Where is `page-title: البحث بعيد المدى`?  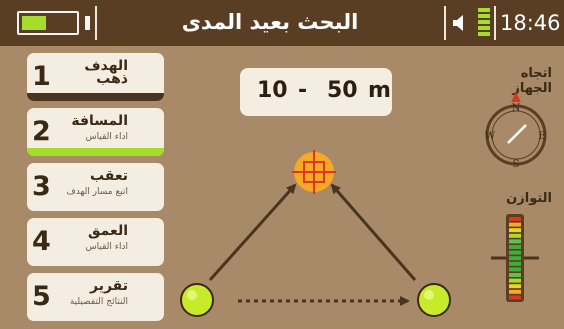 page-title: البحث بعيد المدى is located at coordinates (270, 22).